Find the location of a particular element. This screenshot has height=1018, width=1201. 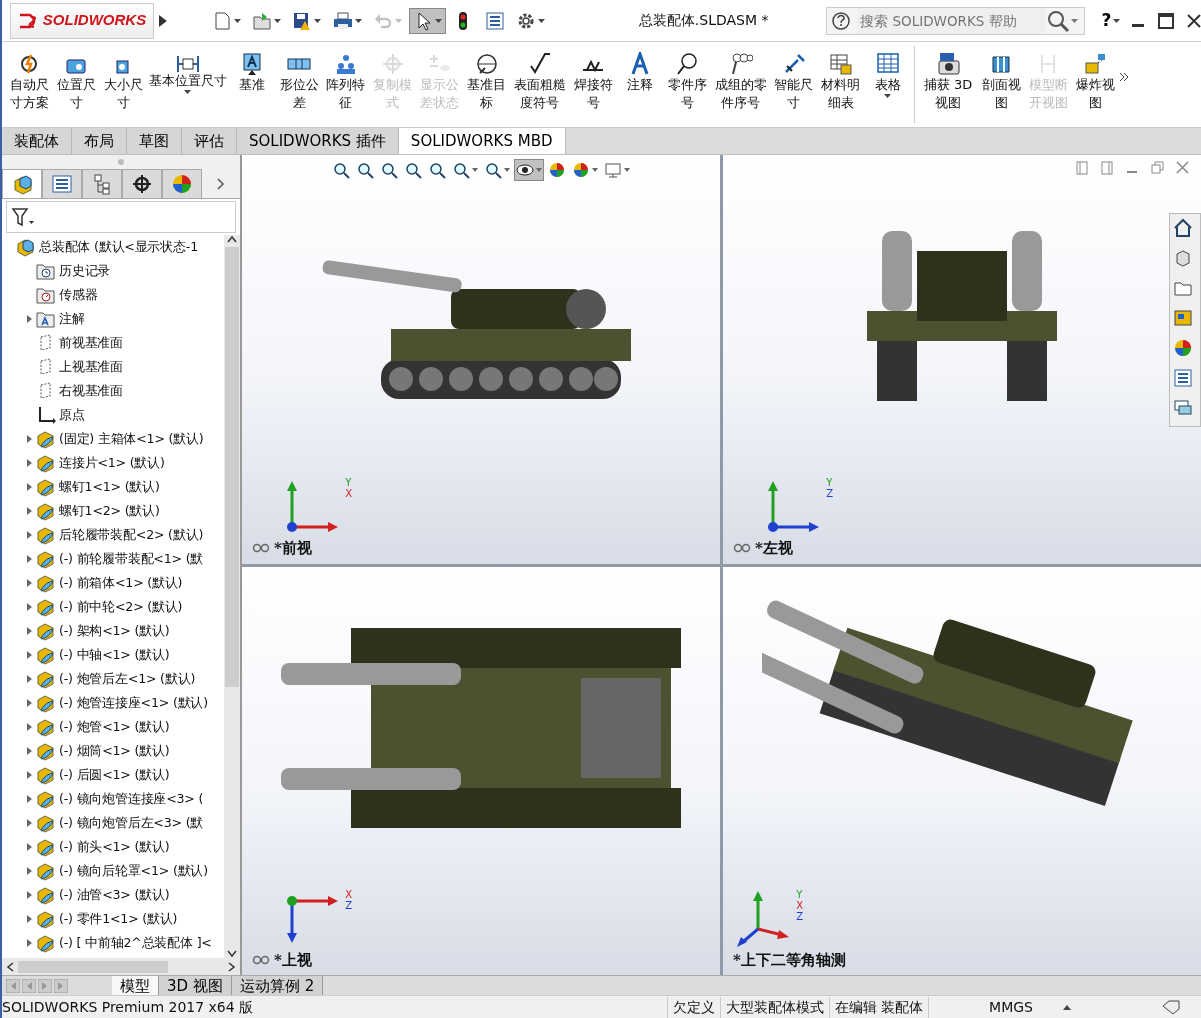

maximize-icon is located at coordinates (1166, 20).